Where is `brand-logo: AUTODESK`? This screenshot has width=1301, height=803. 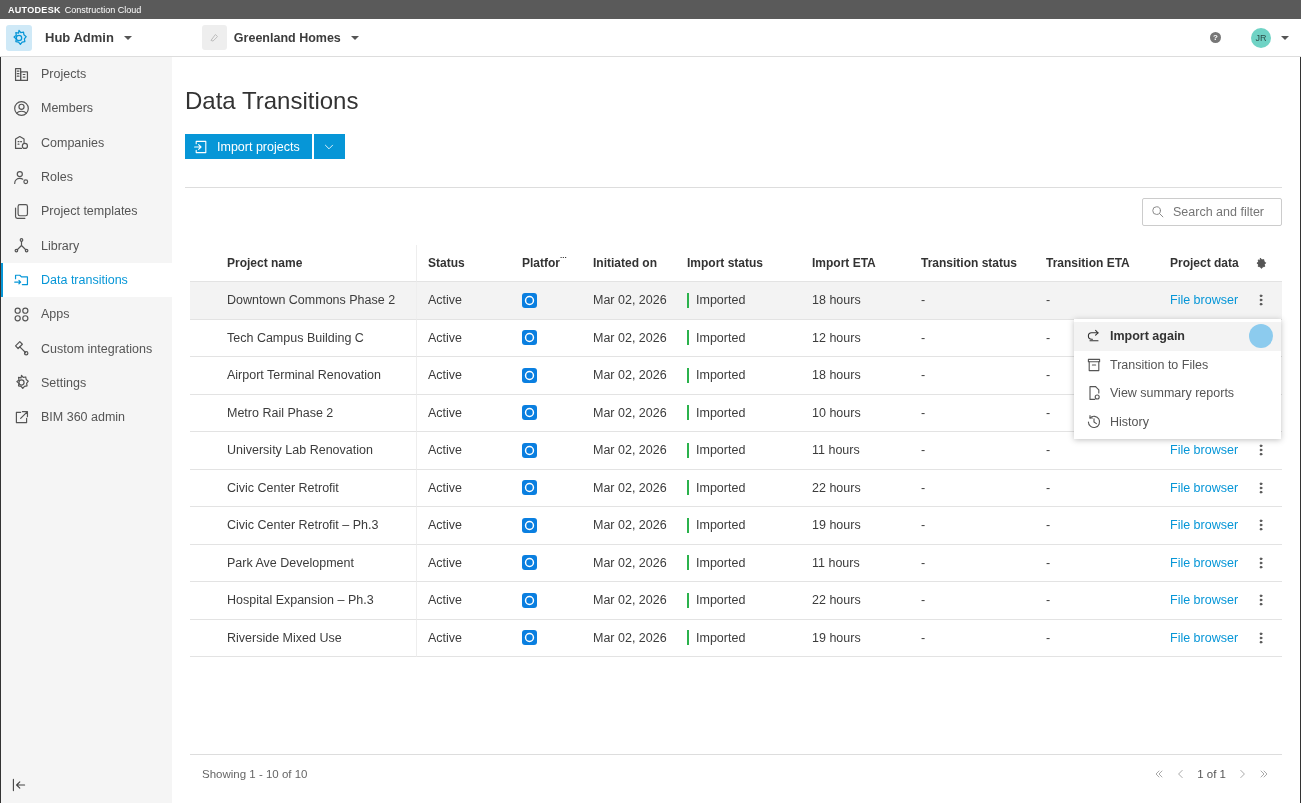 brand-logo: AUTODESK is located at coordinates (34, 9).